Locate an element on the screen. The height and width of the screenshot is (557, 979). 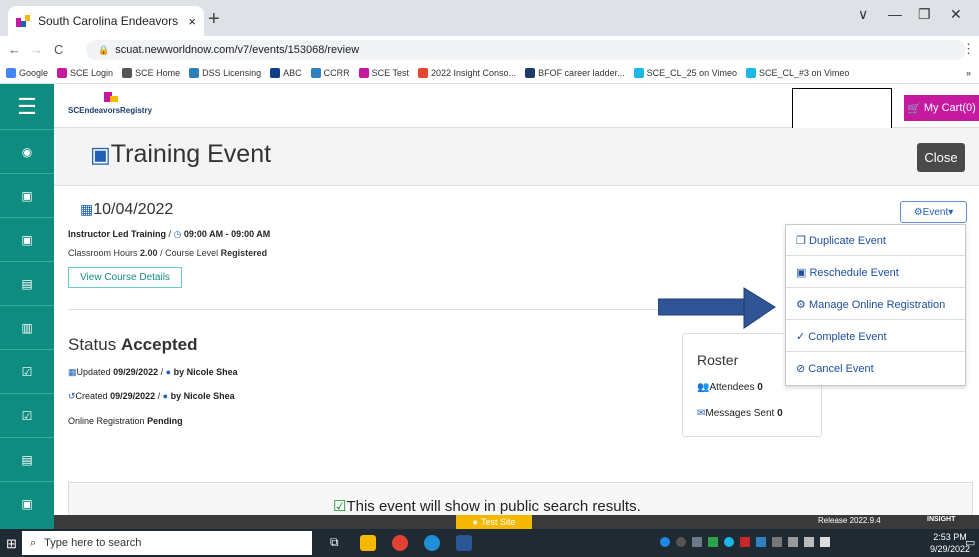
menu-complete-event: ✓ Complete Event is located at coordinates (841, 336).